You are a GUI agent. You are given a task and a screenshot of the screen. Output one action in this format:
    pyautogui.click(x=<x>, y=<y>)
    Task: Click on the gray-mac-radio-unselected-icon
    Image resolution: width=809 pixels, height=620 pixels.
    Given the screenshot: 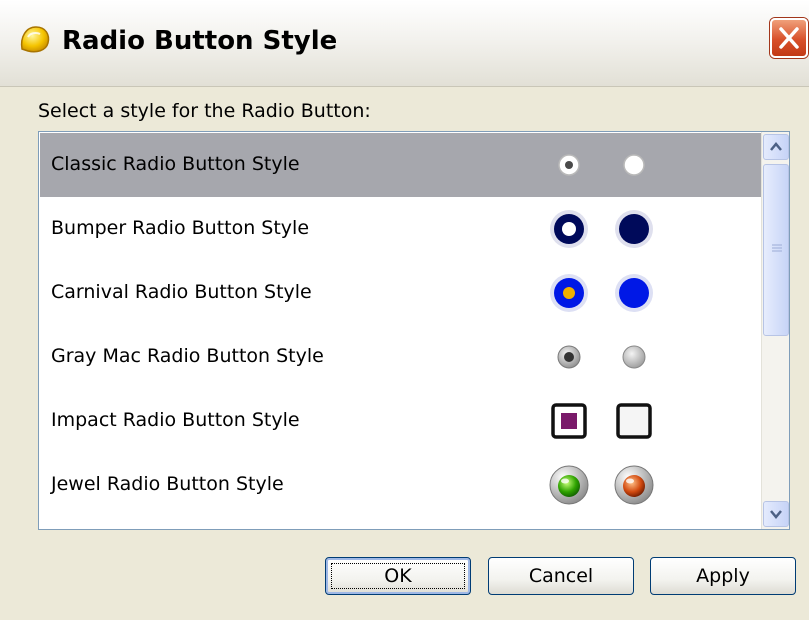 What is the action you would take?
    pyautogui.click(x=634, y=357)
    